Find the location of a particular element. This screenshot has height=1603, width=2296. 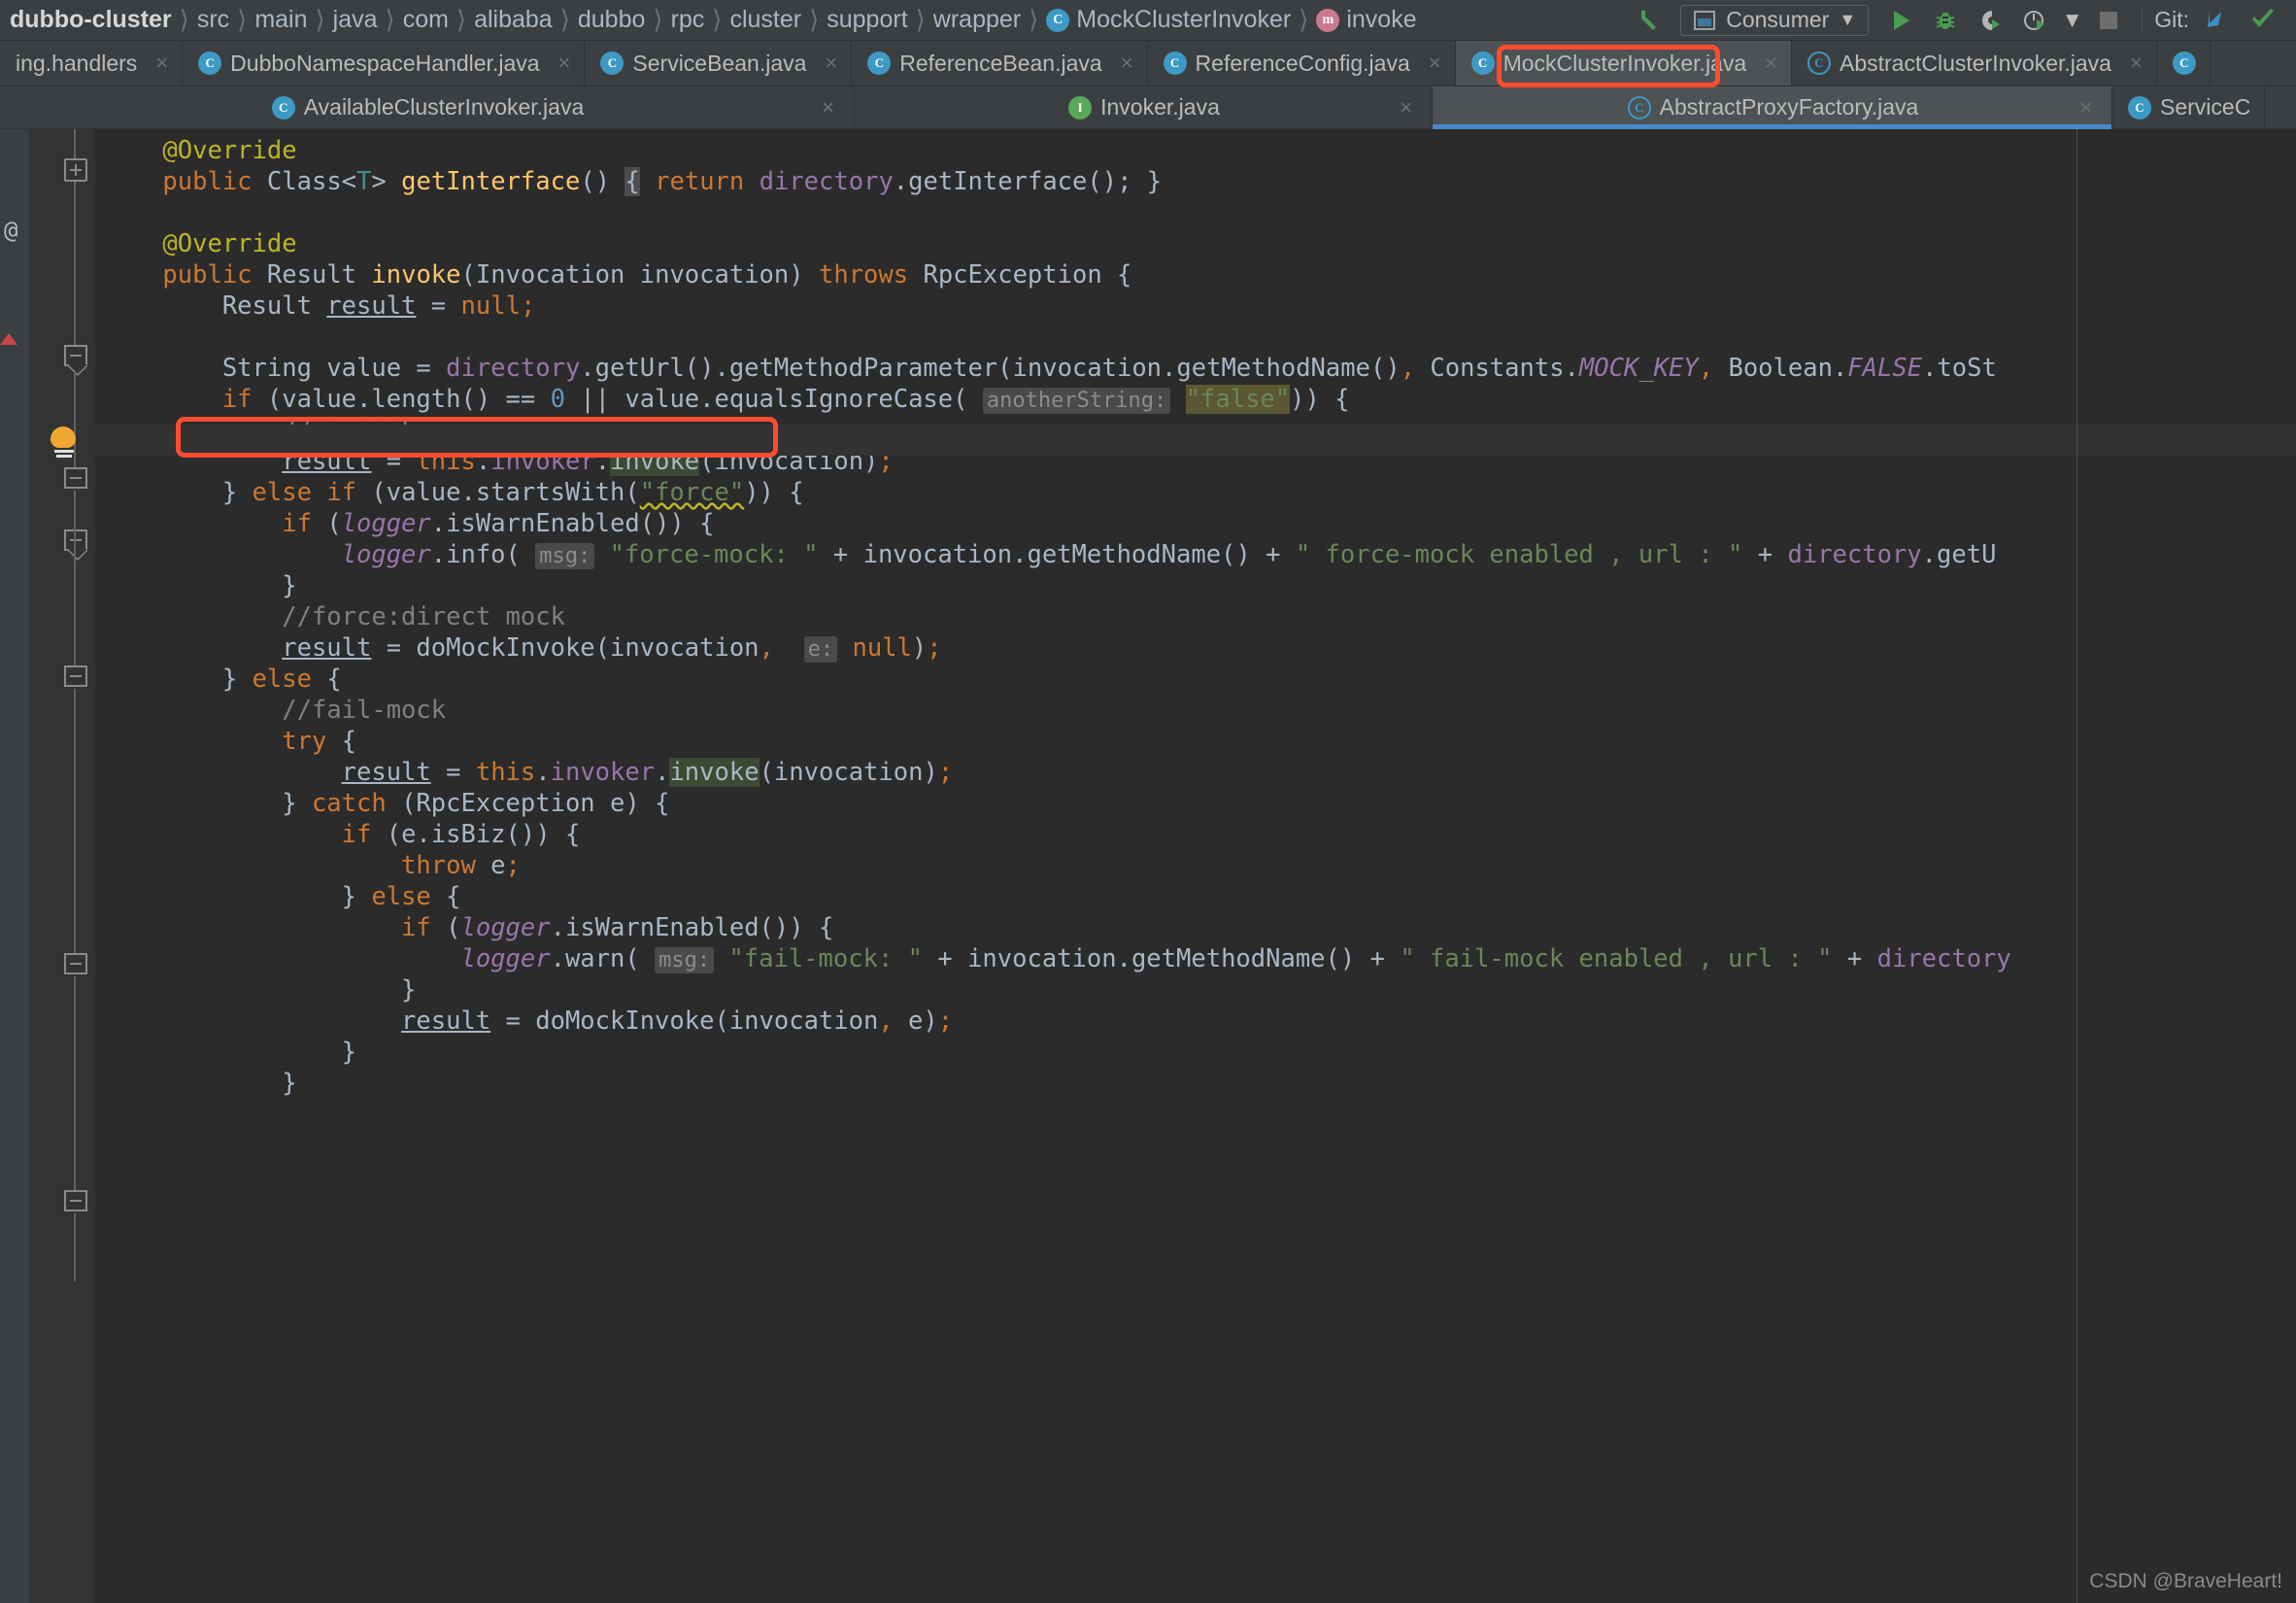

stop-icon is located at coordinates (2109, 20).